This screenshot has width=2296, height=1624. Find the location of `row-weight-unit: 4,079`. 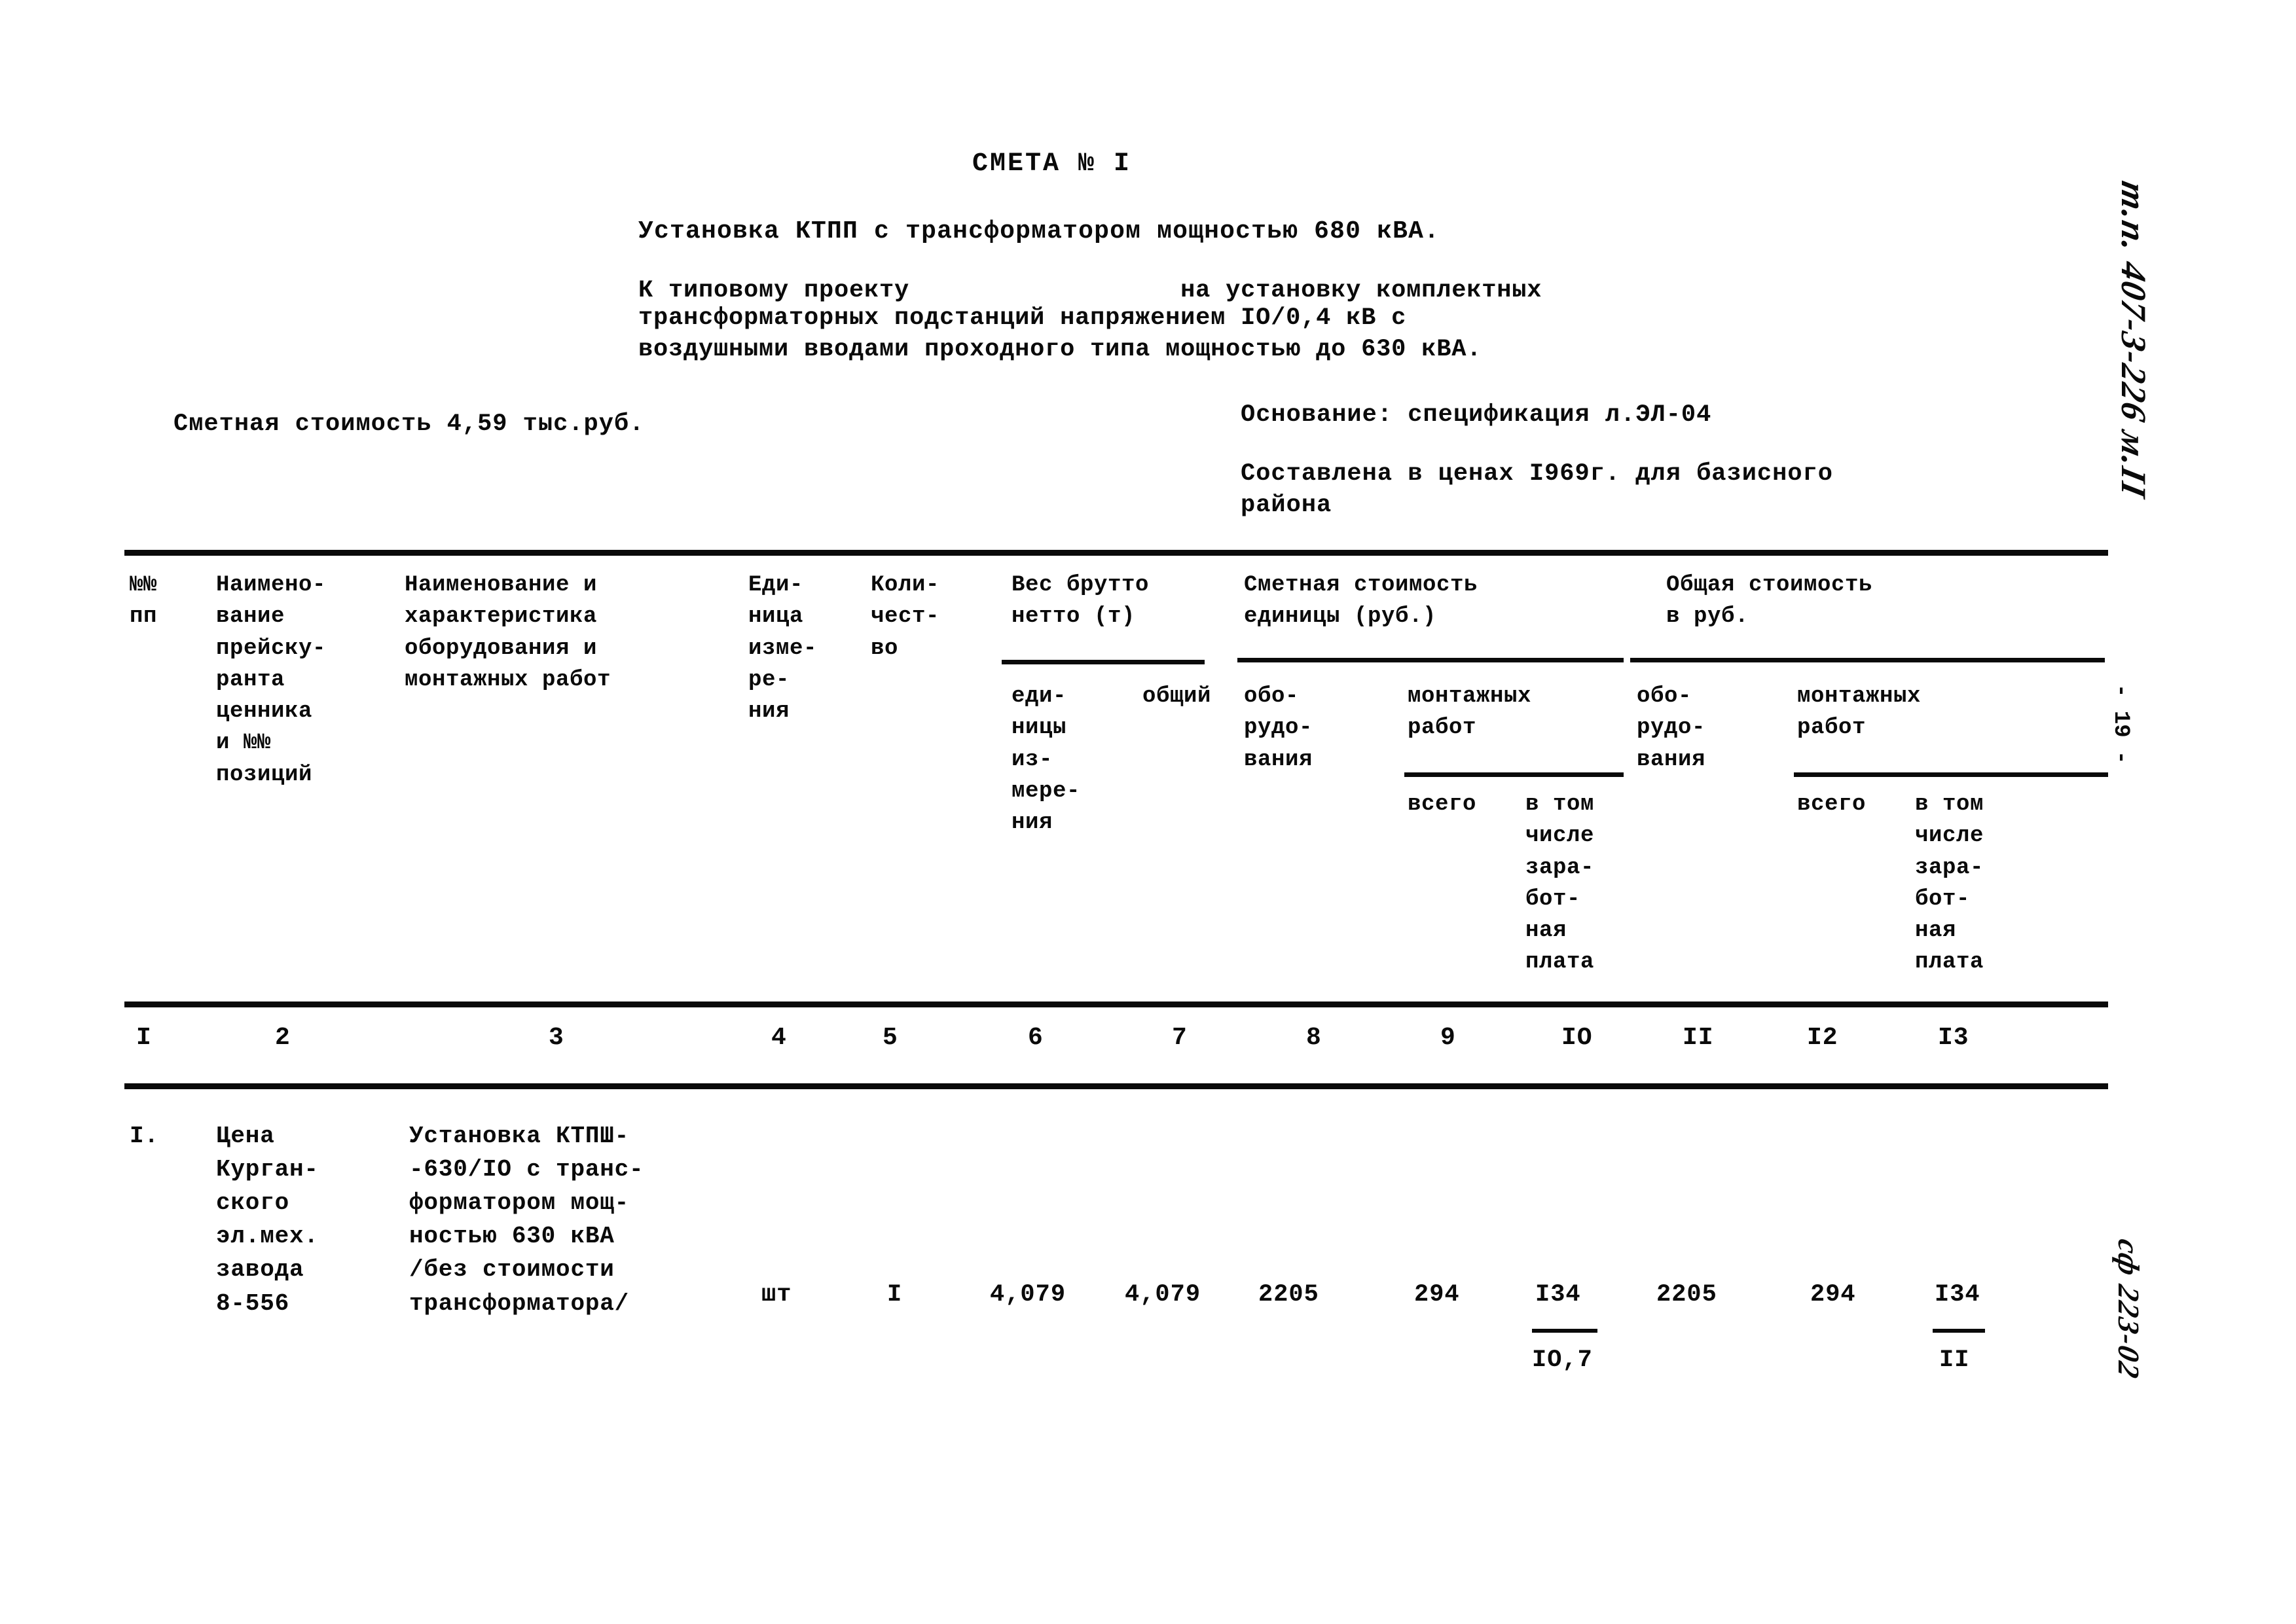

row-weight-unit: 4,079 is located at coordinates (1028, 1294).